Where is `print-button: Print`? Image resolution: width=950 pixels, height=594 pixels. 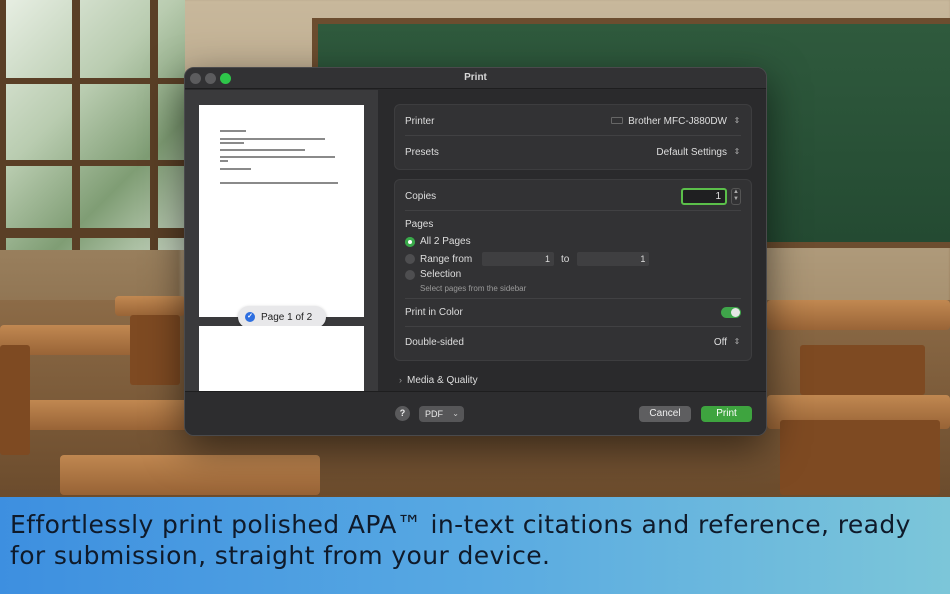
print-button: Print is located at coordinates (726, 414).